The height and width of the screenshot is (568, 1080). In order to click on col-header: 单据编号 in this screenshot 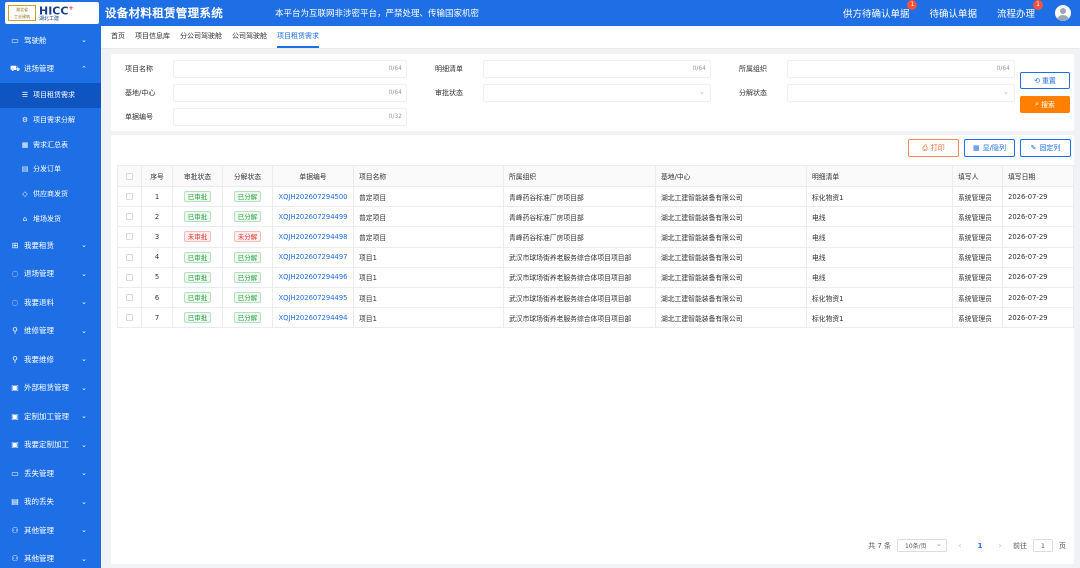, I will do `click(313, 176)`.